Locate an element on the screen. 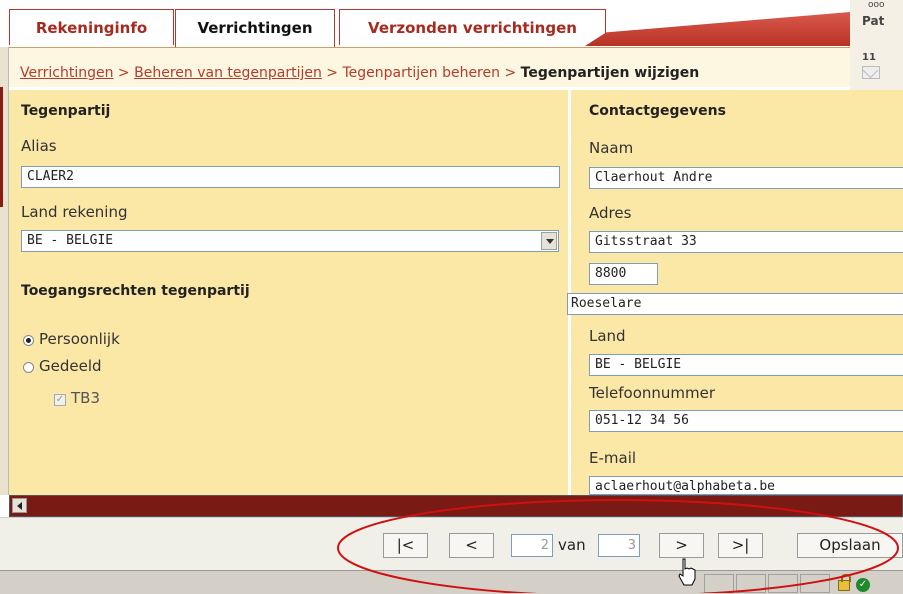 The height and width of the screenshot is (594, 903). tab-verrichtingen: Verrichtingen is located at coordinates (255, 28).